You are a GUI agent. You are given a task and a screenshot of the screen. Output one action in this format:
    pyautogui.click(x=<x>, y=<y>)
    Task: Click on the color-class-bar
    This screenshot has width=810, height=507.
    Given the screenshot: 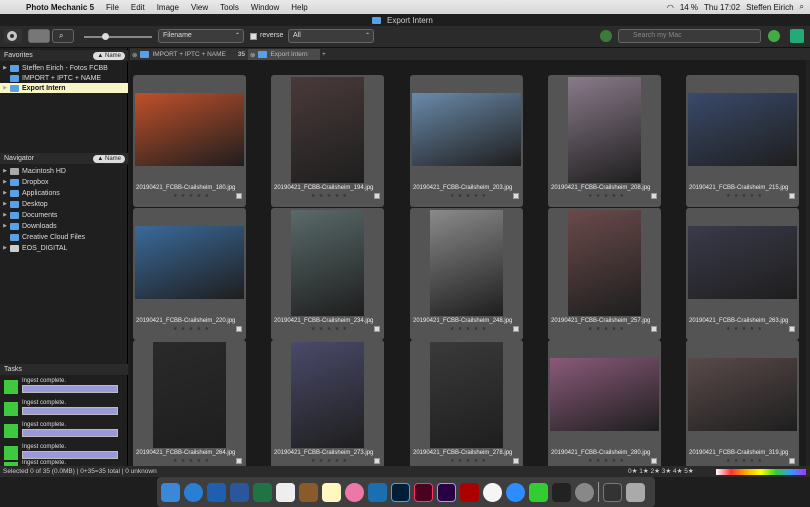 What is the action you would take?
    pyautogui.click(x=761, y=472)
    